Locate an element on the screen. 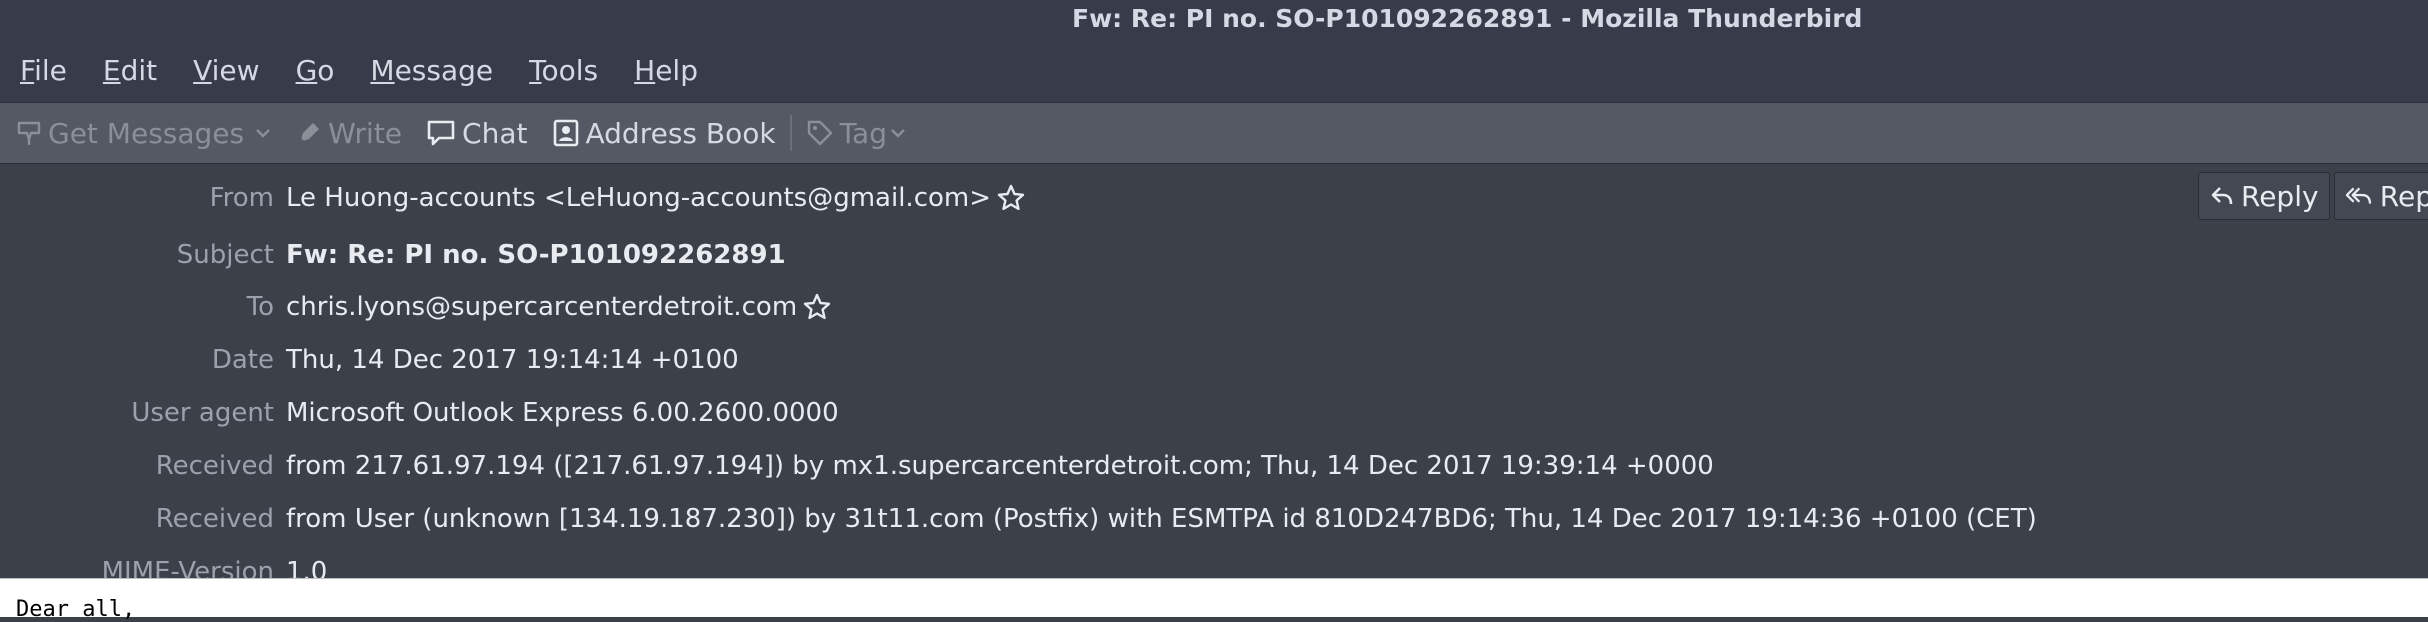 The image size is (2428, 622). to-value: chris.lyons@supercarcenterdetroit.com is located at coordinates (541, 307).